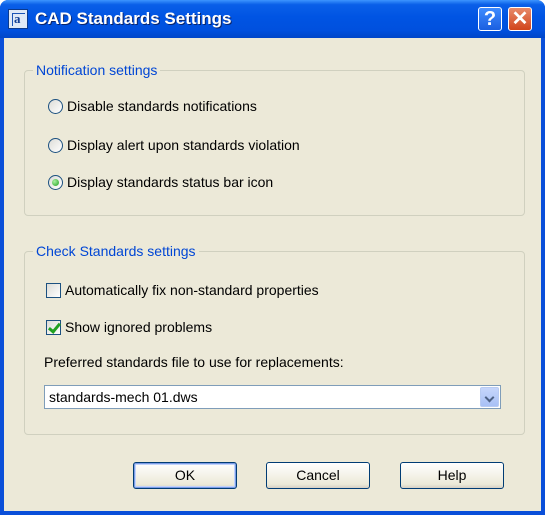  Describe the element at coordinates (123, 397) in the screenshot. I see `preferred-file-value: standards-mech 01.dws` at that location.